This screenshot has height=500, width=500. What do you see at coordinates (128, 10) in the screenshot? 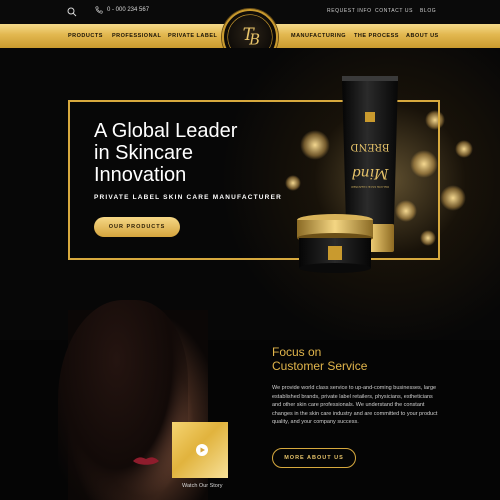
I see `phone-label: 0 - 000 234 567` at bounding box center [128, 10].